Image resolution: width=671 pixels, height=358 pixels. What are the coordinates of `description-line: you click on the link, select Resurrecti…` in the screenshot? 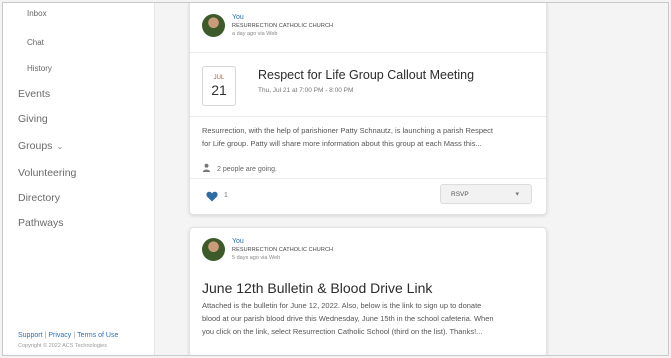 It's located at (342, 331).